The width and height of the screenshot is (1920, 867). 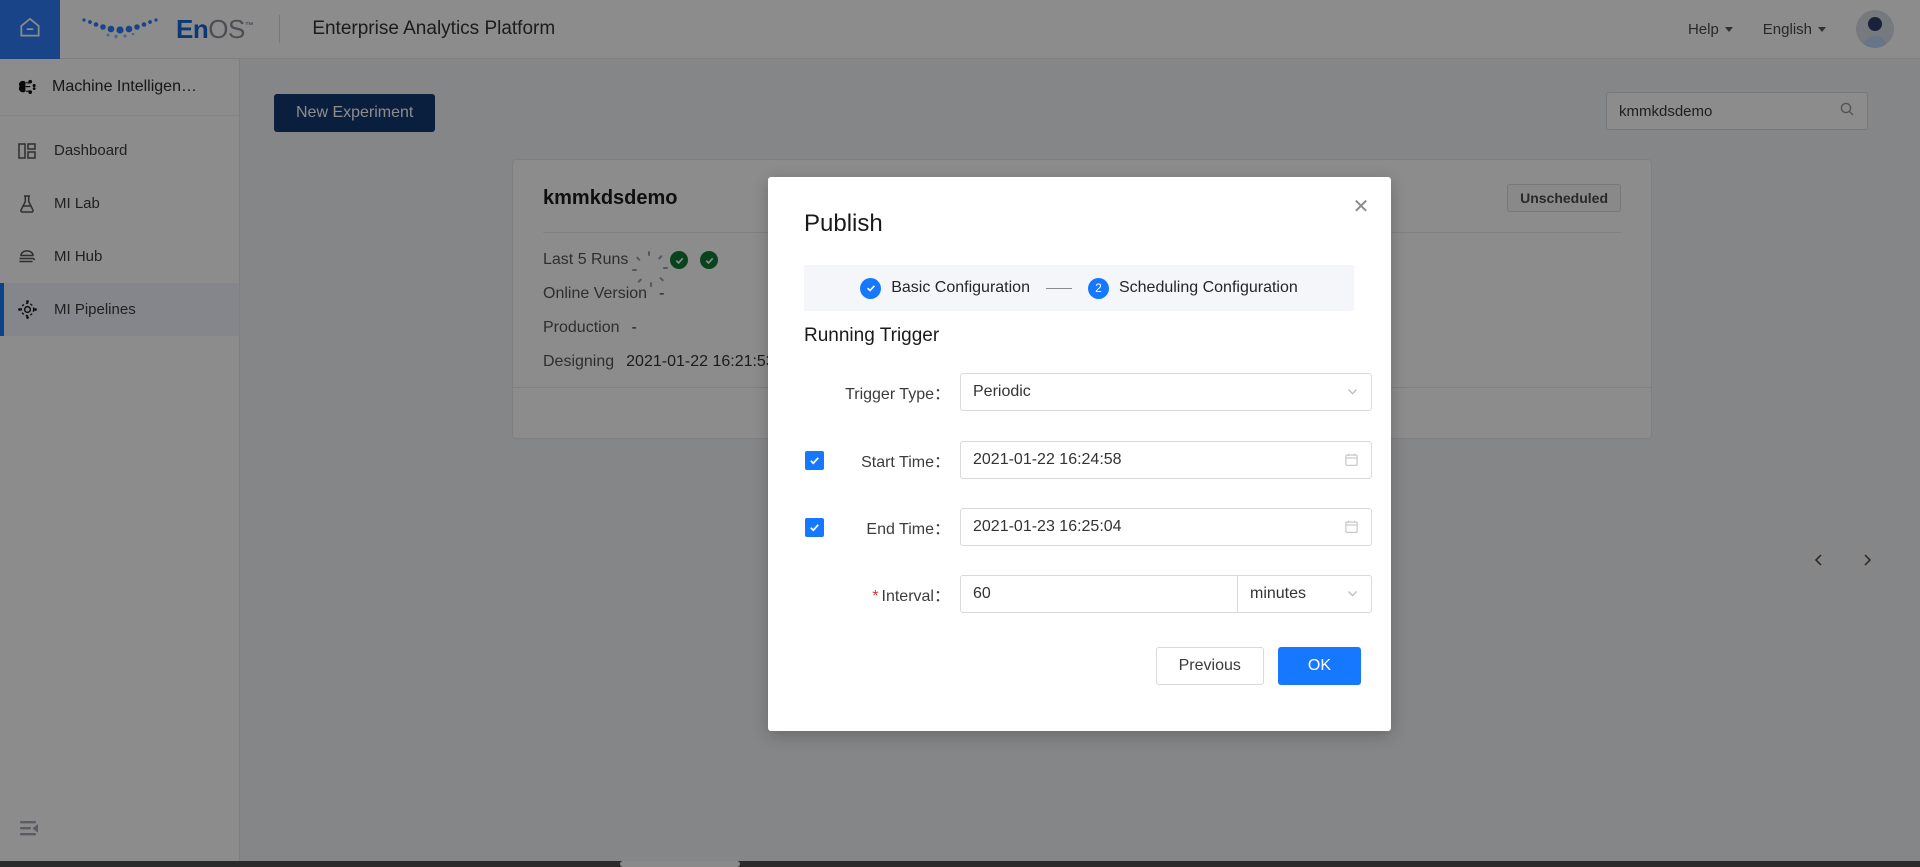 I want to click on bottom-scrollbar-thumb, so click(x=680, y=864).